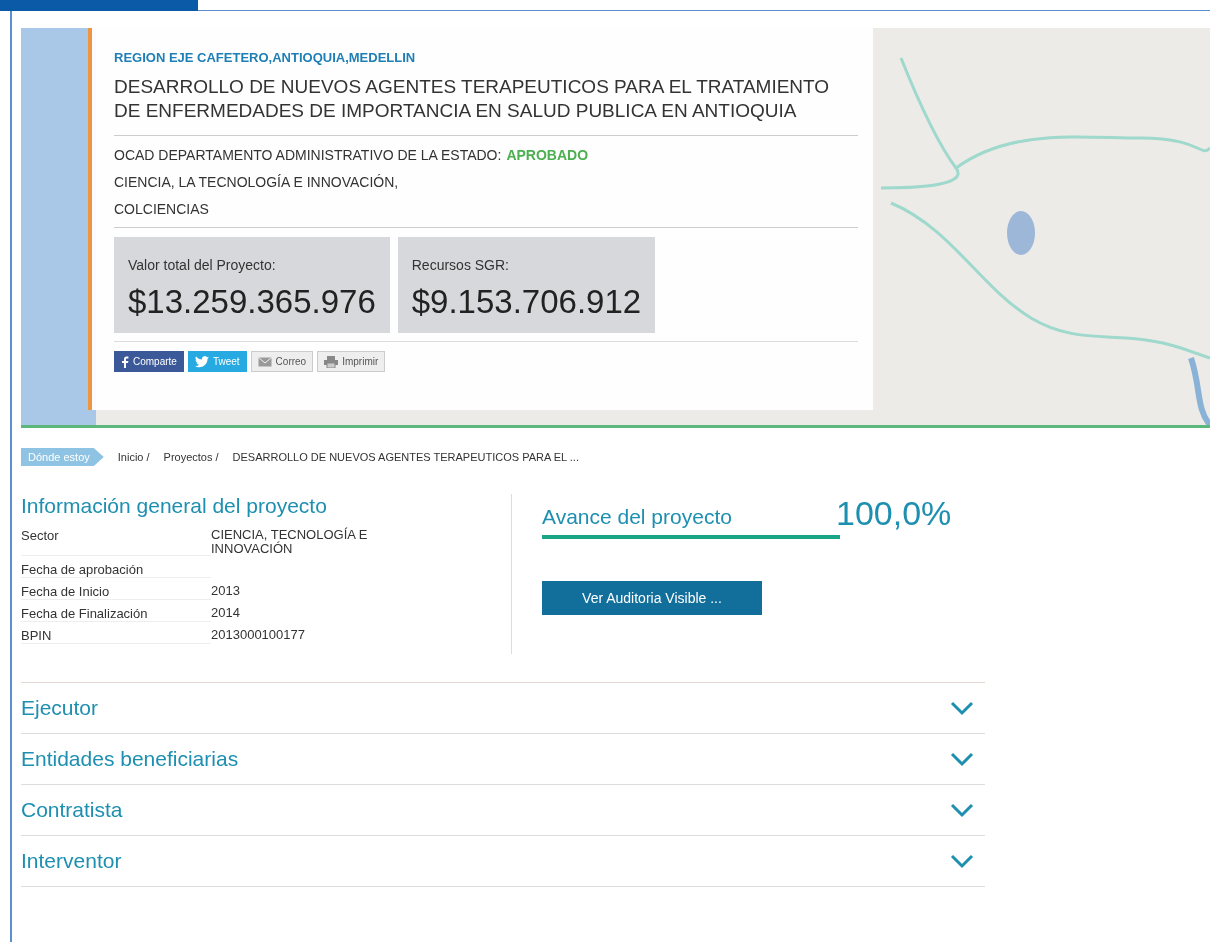 This screenshot has height=942, width=1210. What do you see at coordinates (116, 542) in the screenshot?
I see `field-label: Sector` at bounding box center [116, 542].